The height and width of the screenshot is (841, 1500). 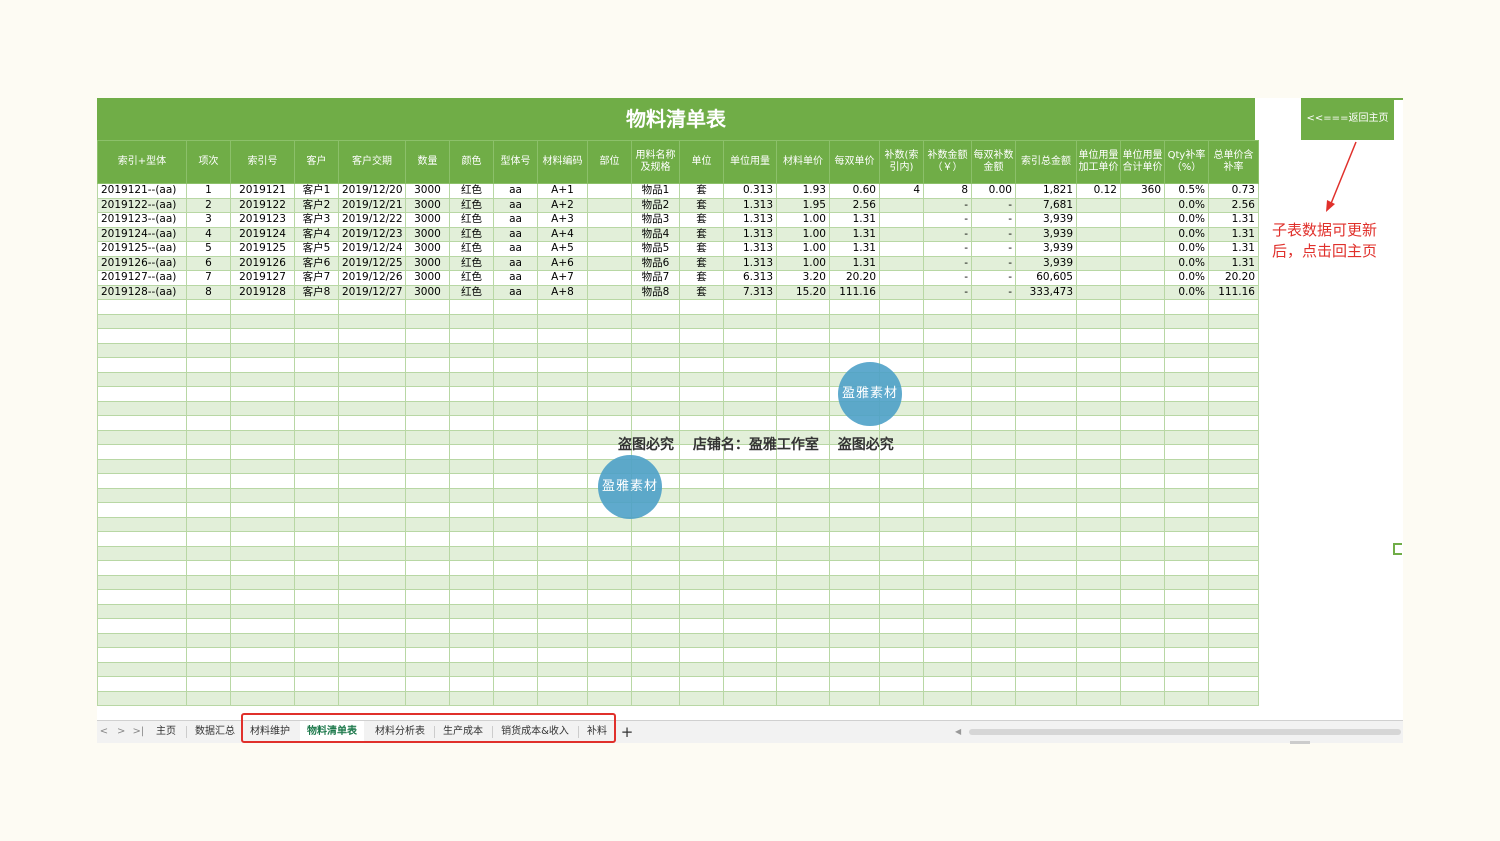 I want to click on grid-cell: 0.0%, so click(x=1186, y=292).